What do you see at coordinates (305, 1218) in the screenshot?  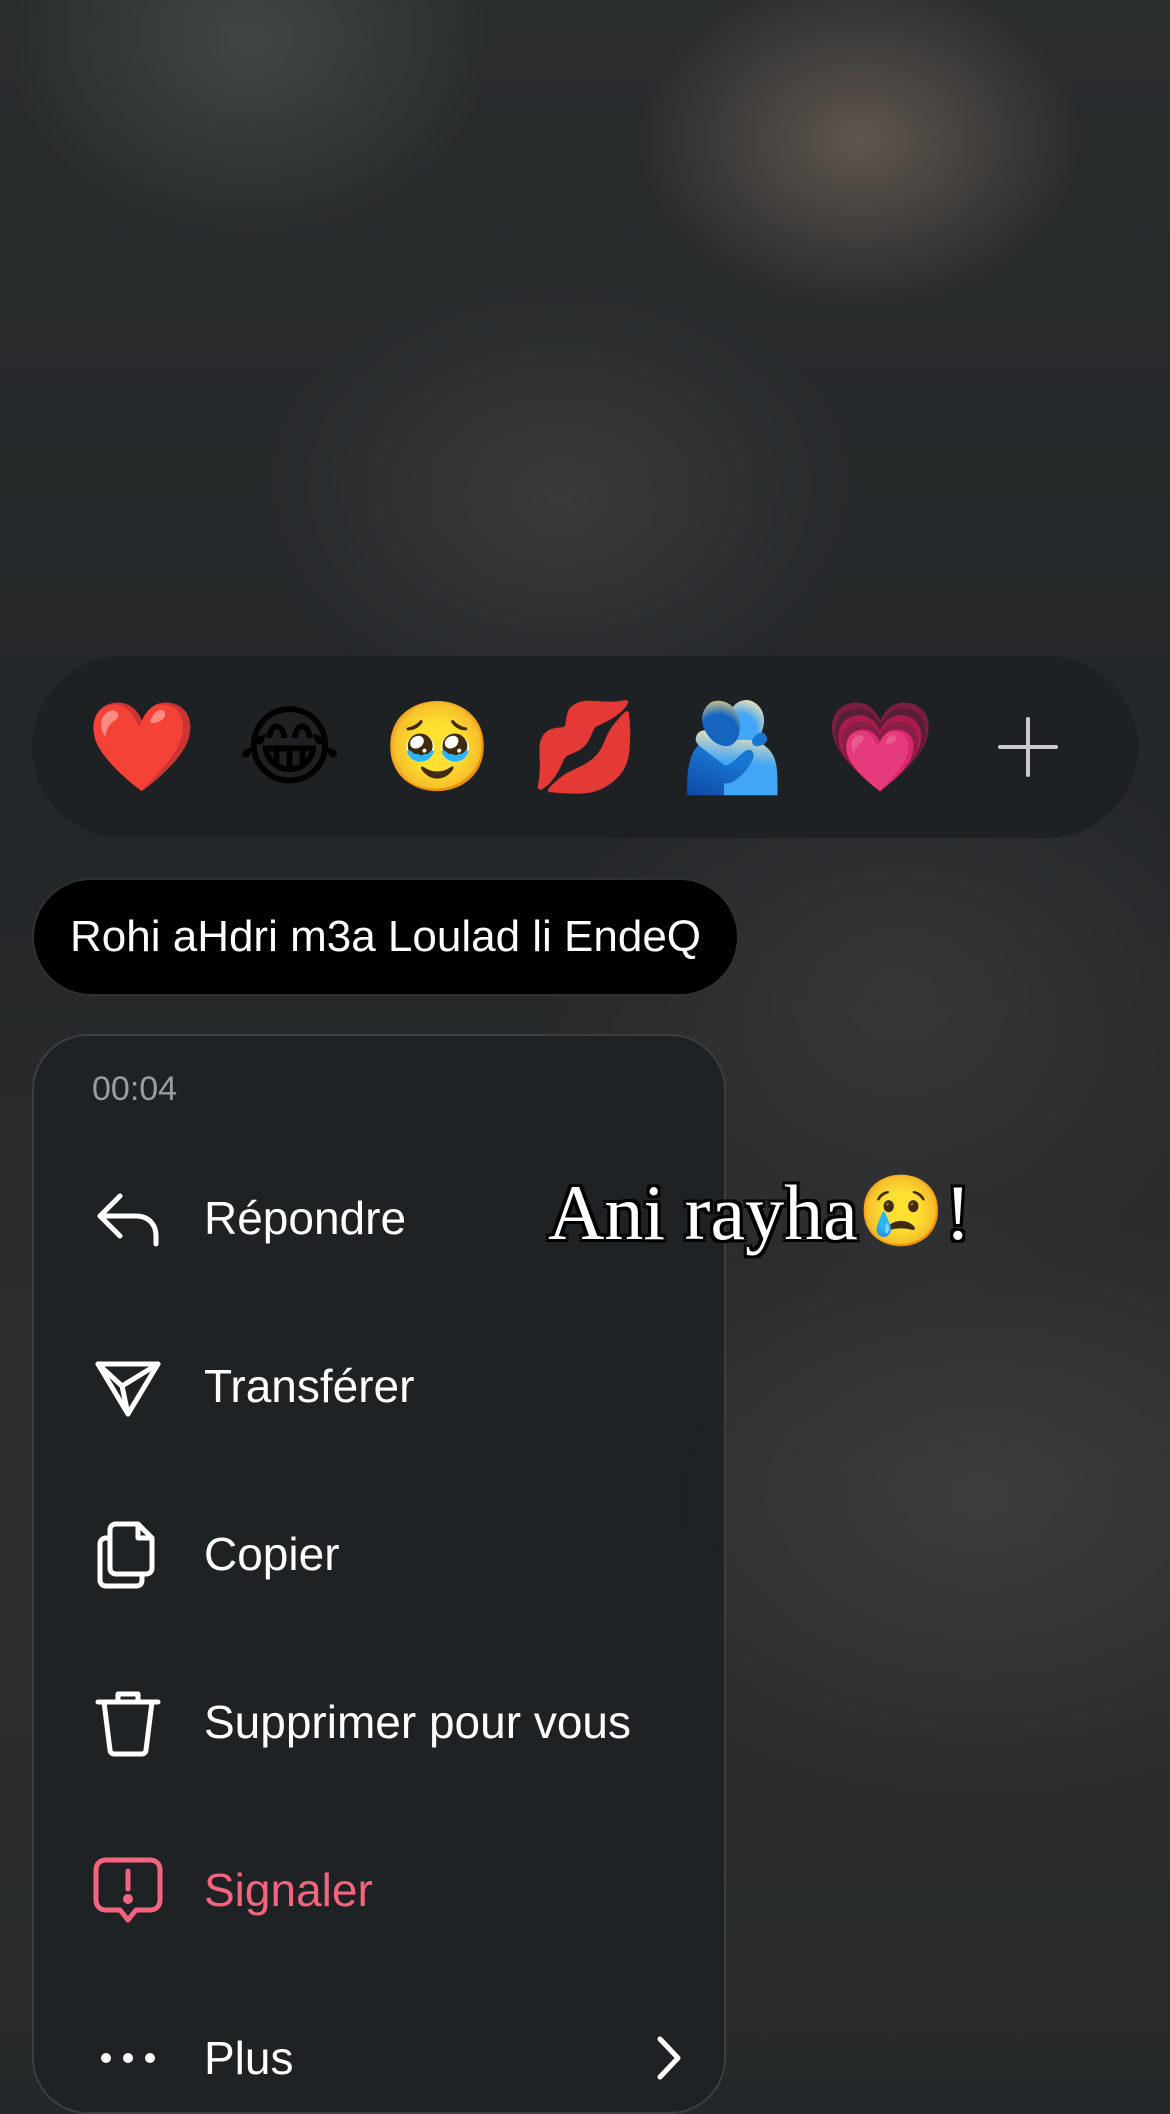 I see `menu-item-label: Répondre` at bounding box center [305, 1218].